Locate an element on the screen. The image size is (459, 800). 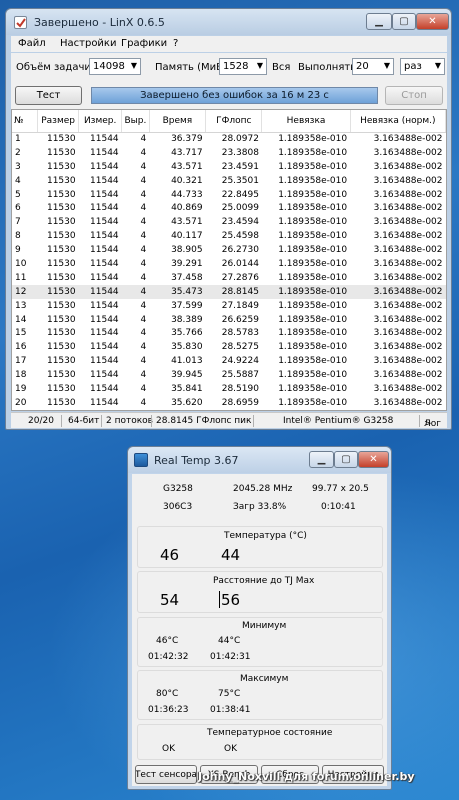
column-header: Время is located at coordinates (178, 121).